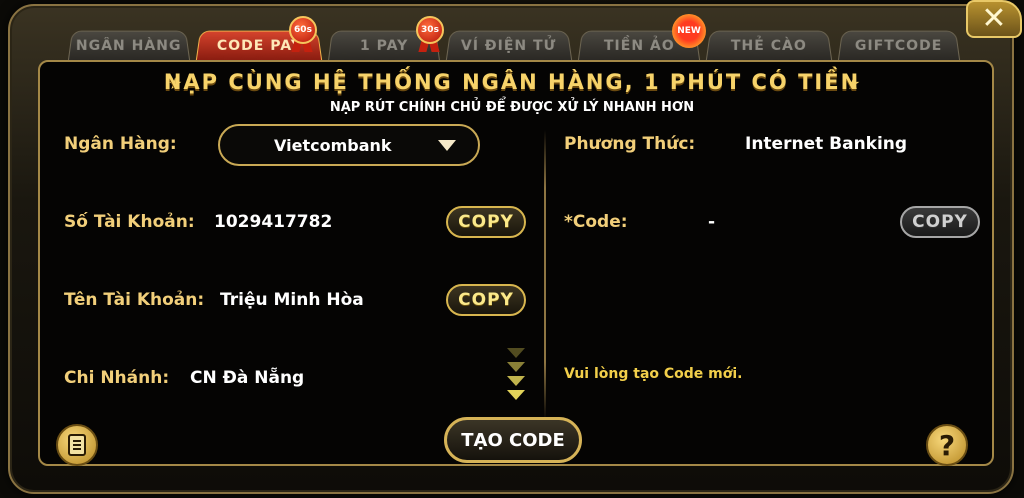  What do you see at coordinates (134, 300) in the screenshot?
I see `account-name-label: Tên Tài Khoản:` at bounding box center [134, 300].